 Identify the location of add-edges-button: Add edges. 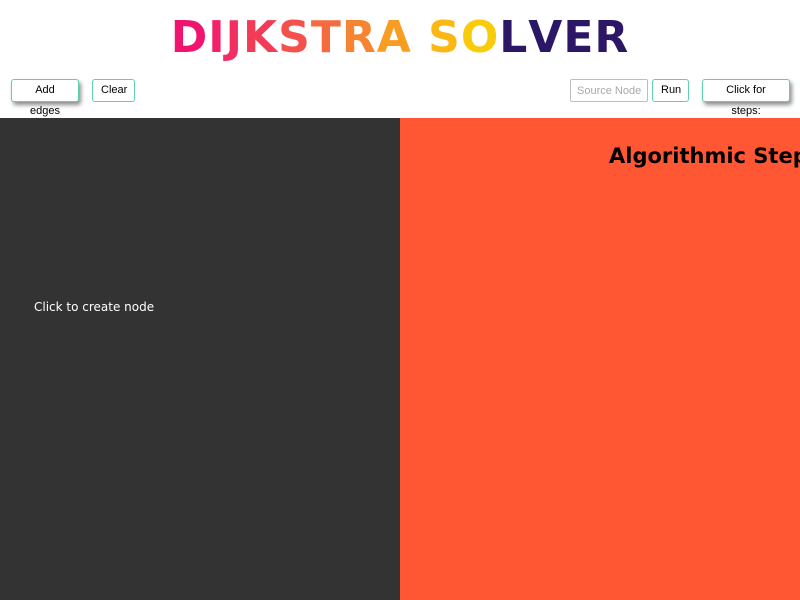
(45, 98).